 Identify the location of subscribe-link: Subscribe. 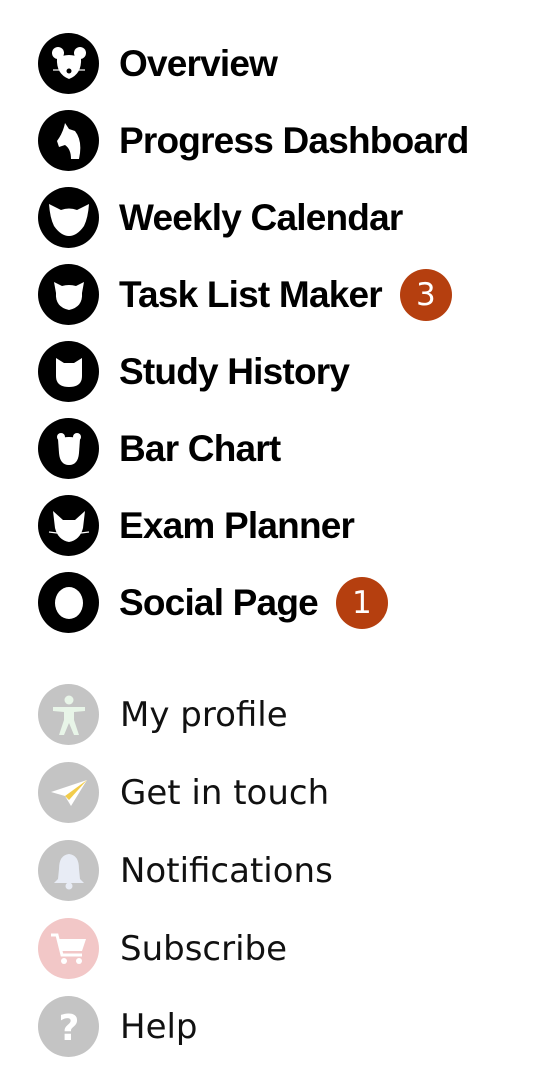
(185, 948).